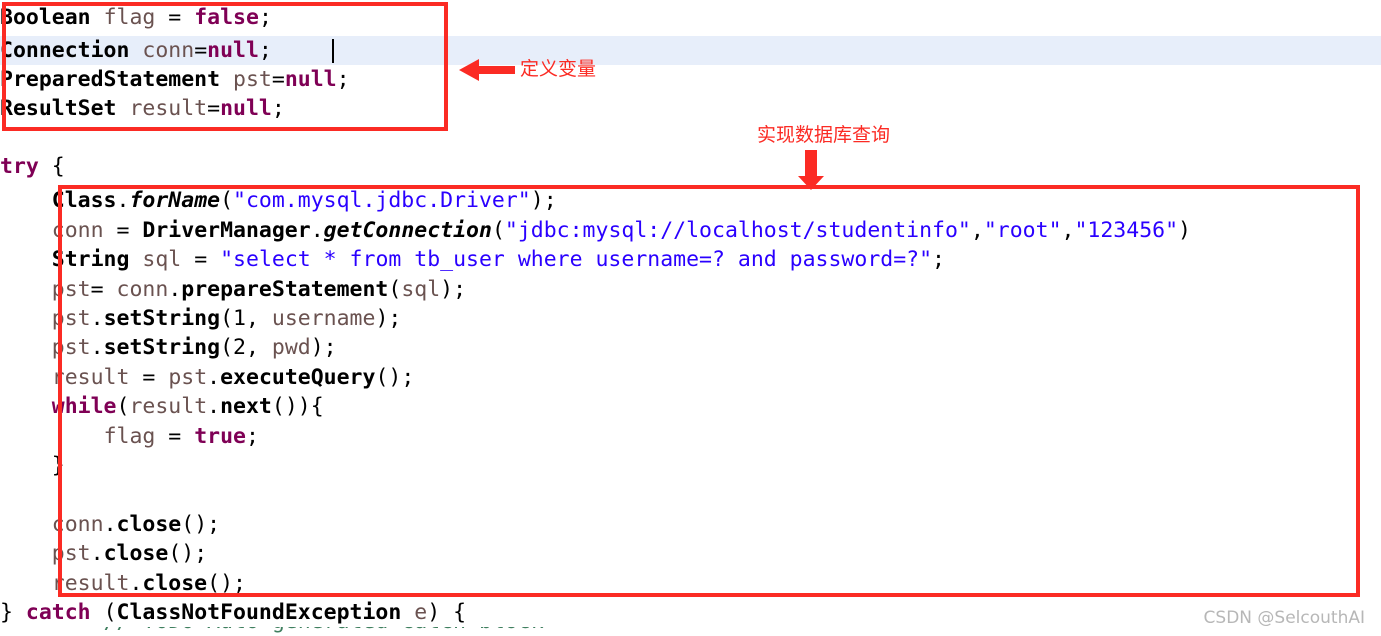 This screenshot has height=636, width=1381. What do you see at coordinates (690, 166) in the screenshot?
I see `code-line: try {` at bounding box center [690, 166].